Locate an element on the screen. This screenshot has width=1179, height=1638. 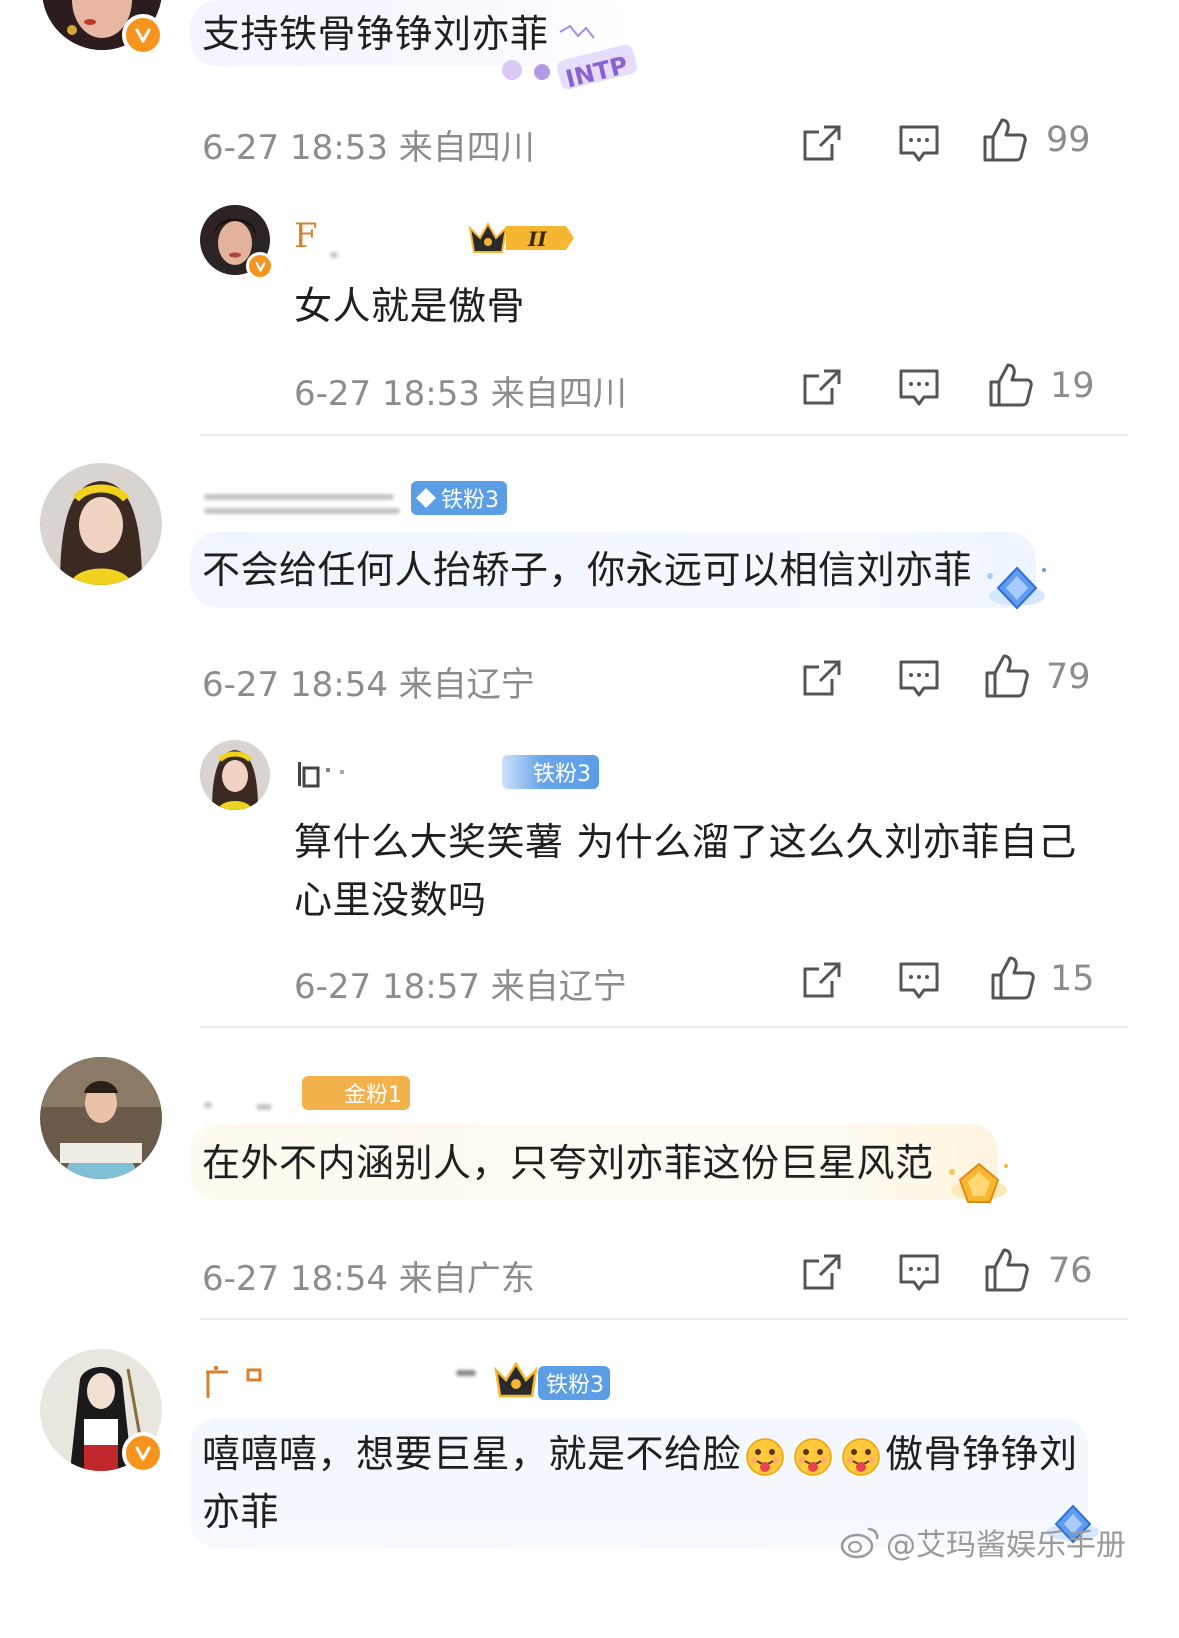
comment-meta: 6-27 18:54 来自辽宁 is located at coordinates (368, 685).